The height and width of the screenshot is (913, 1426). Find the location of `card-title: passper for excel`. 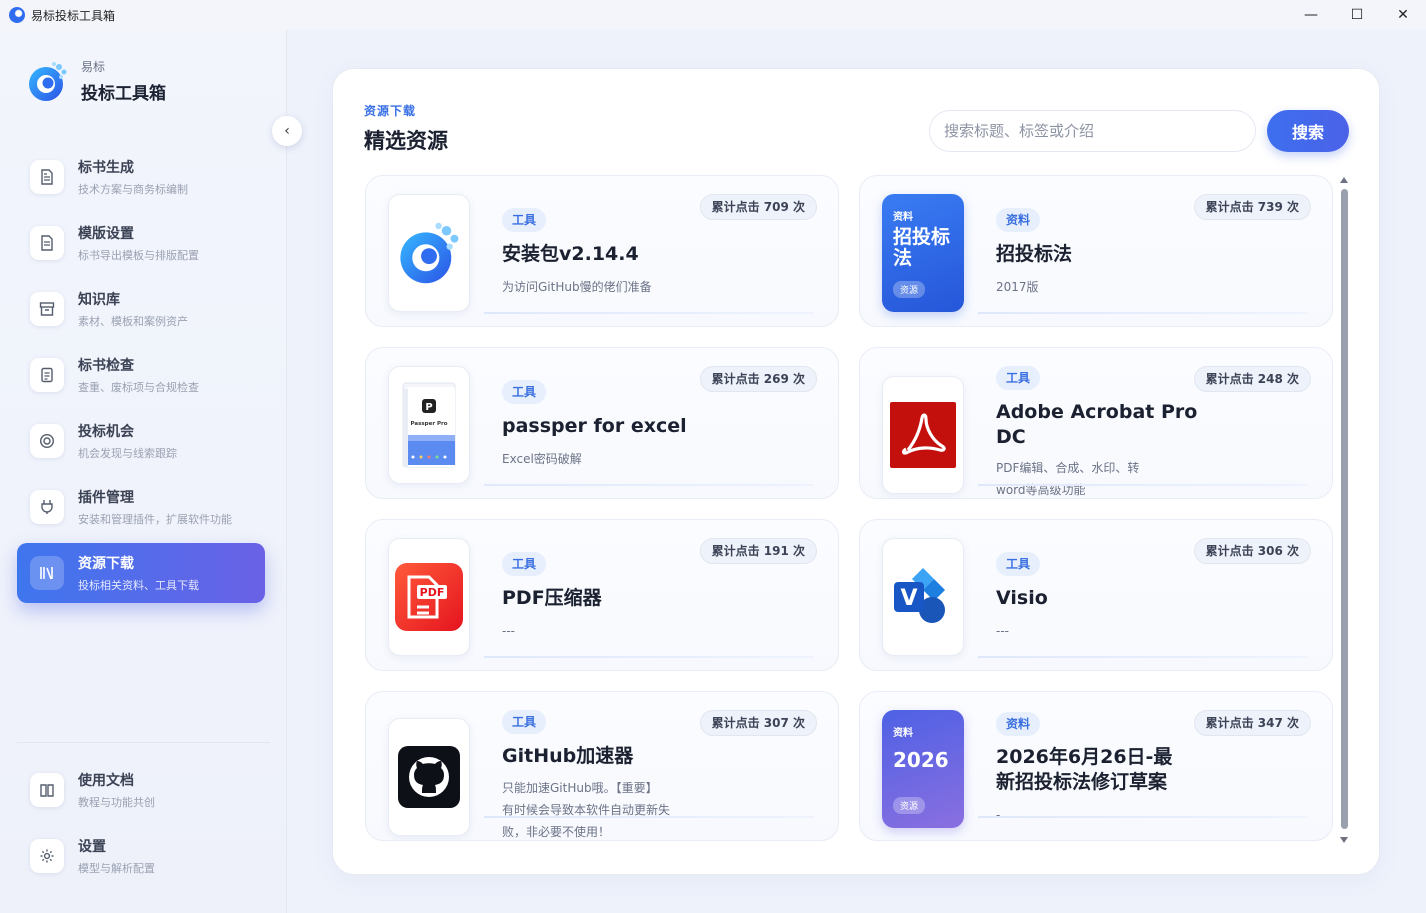

card-title: passper for excel is located at coordinates (594, 426).